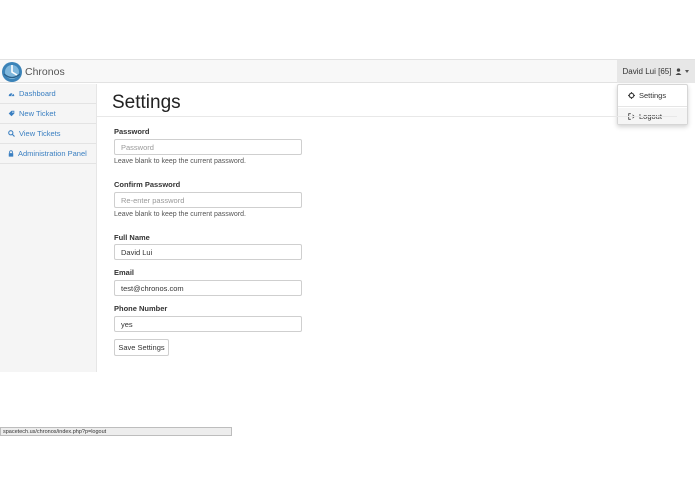 Image resolution: width=695 pixels, height=494 pixels. Describe the element at coordinates (687, 71) in the screenshot. I see `chevron-down-icon` at that location.